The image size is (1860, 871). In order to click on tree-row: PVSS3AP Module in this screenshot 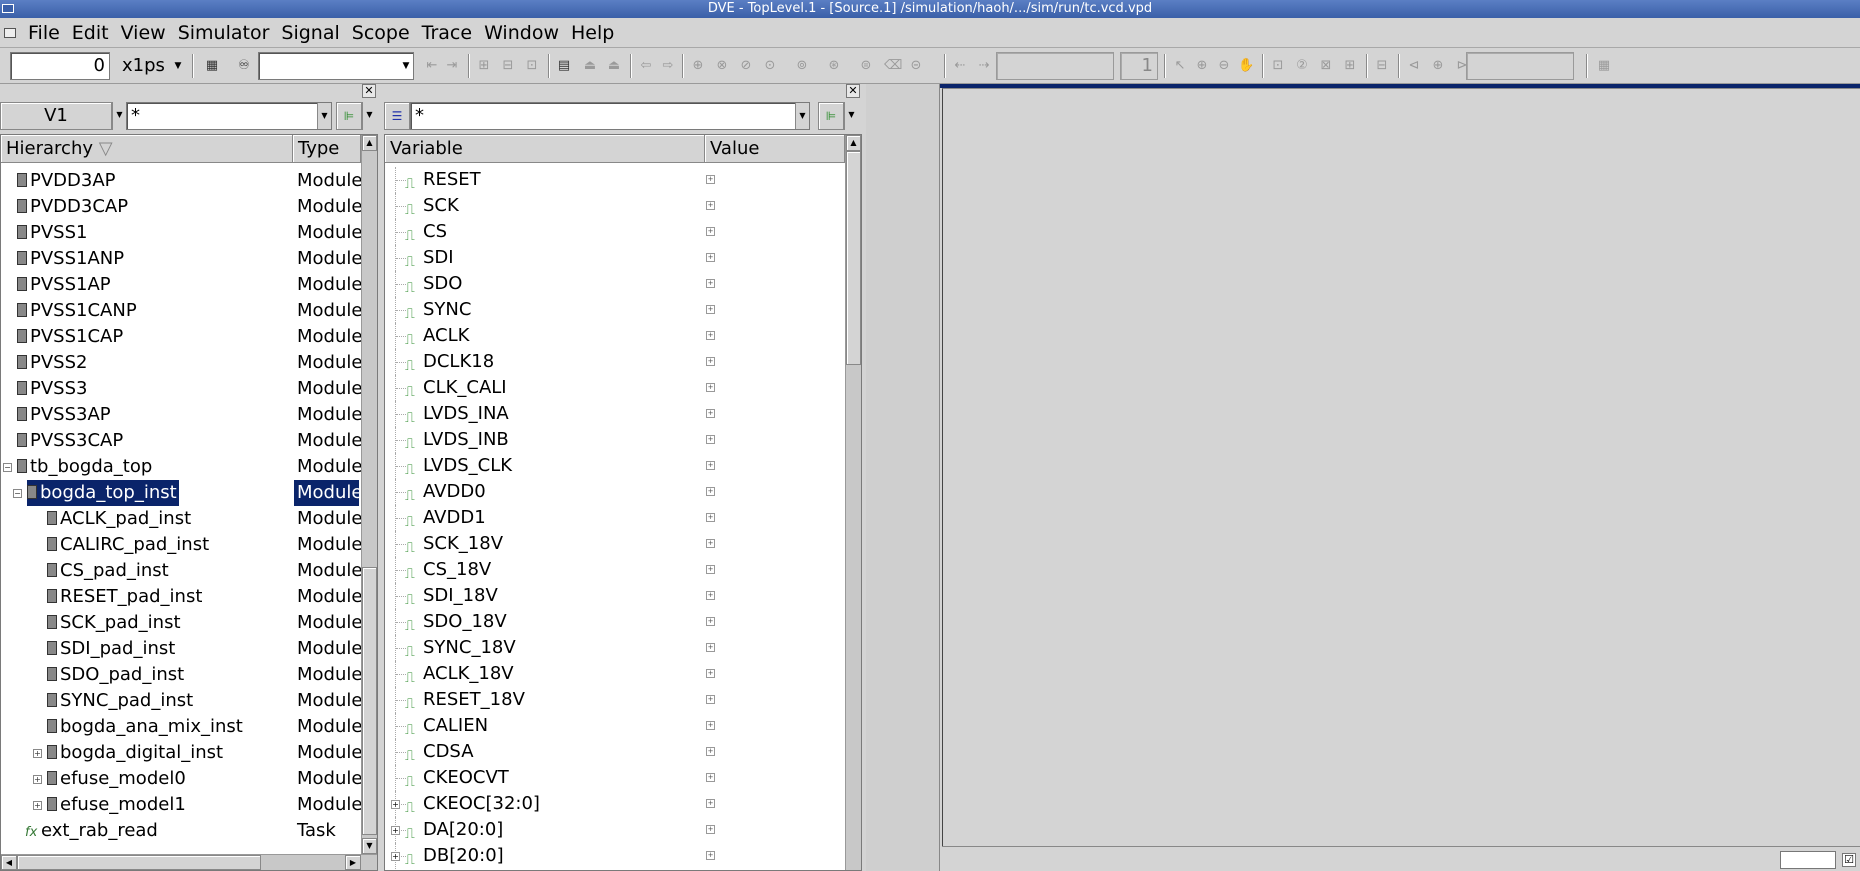, I will do `click(181, 415)`.